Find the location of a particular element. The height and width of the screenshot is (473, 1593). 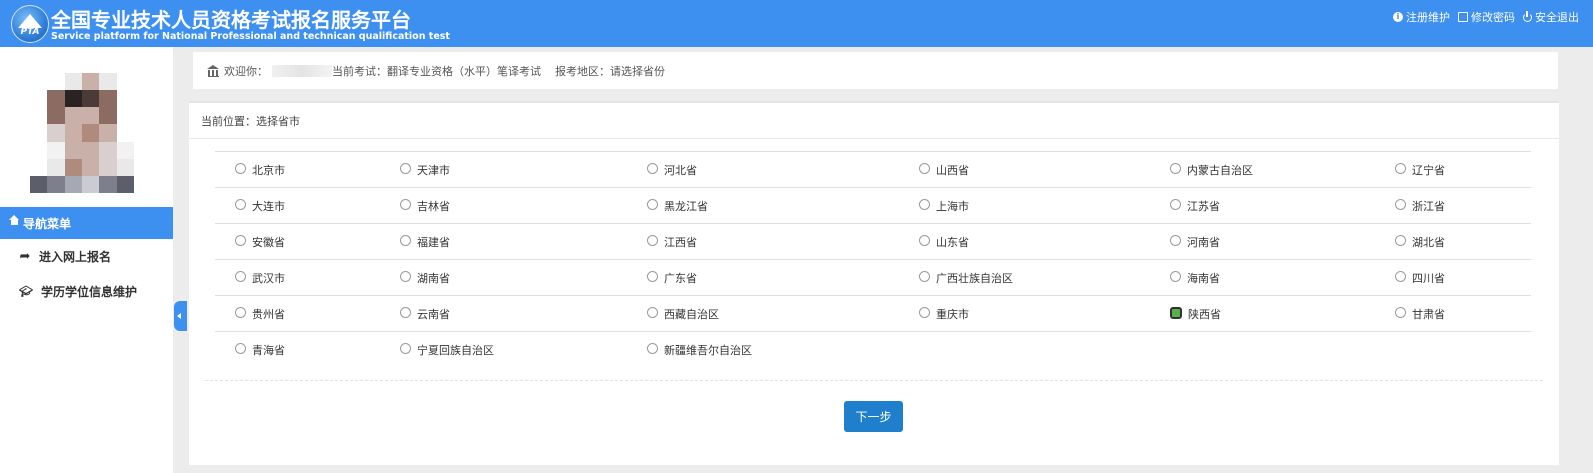

province-label: 浙江省 is located at coordinates (1428, 206).